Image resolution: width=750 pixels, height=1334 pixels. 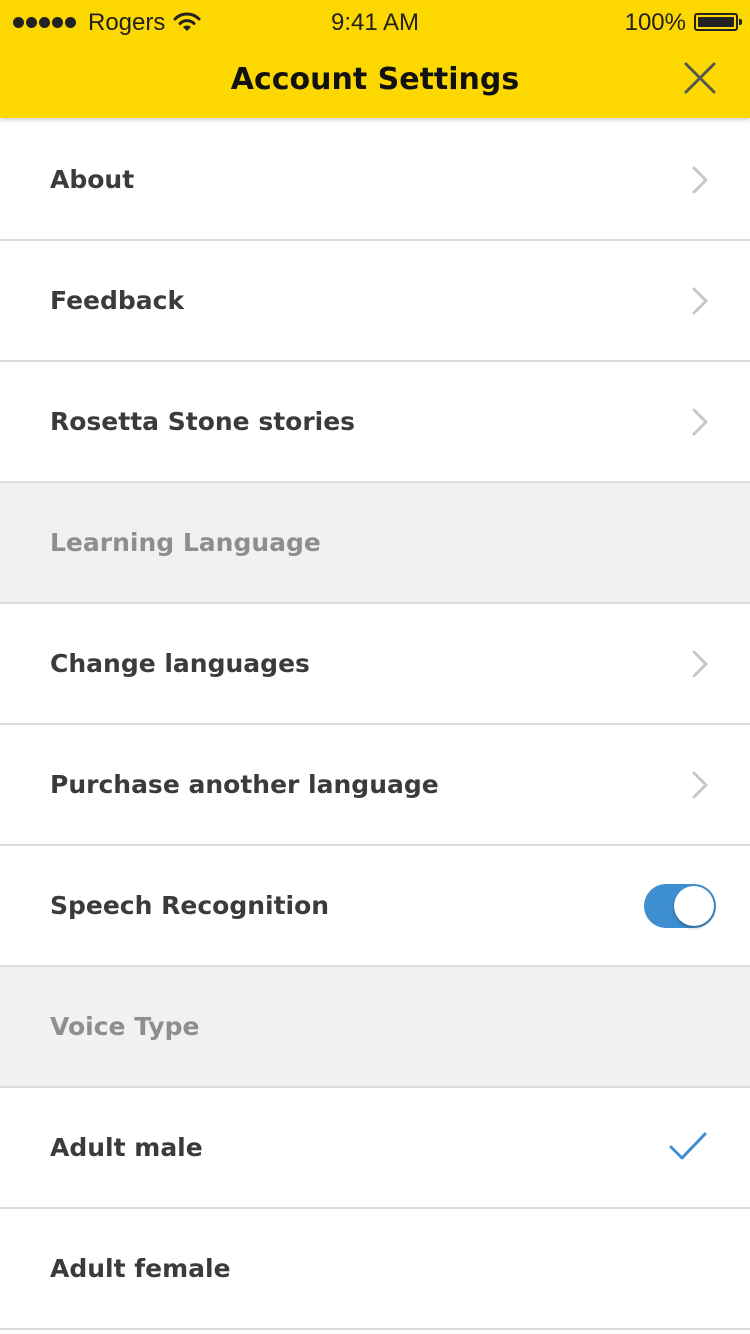 What do you see at coordinates (375, 1148) in the screenshot?
I see `voice-option-adult-male: Adult male` at bounding box center [375, 1148].